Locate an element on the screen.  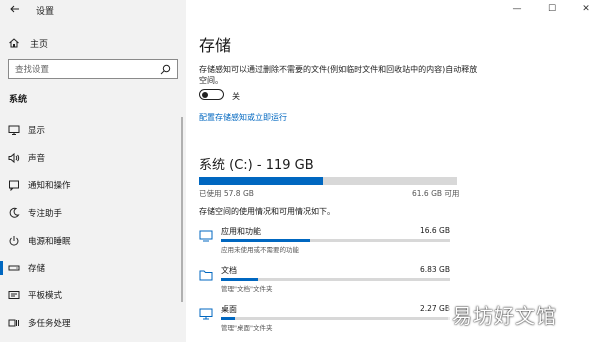
storage-sense-description: 存储感知可以通过删除不需要的文件(例如临时文件和回收站中的内容)自动释放空间。 is located at coordinates (338, 75).